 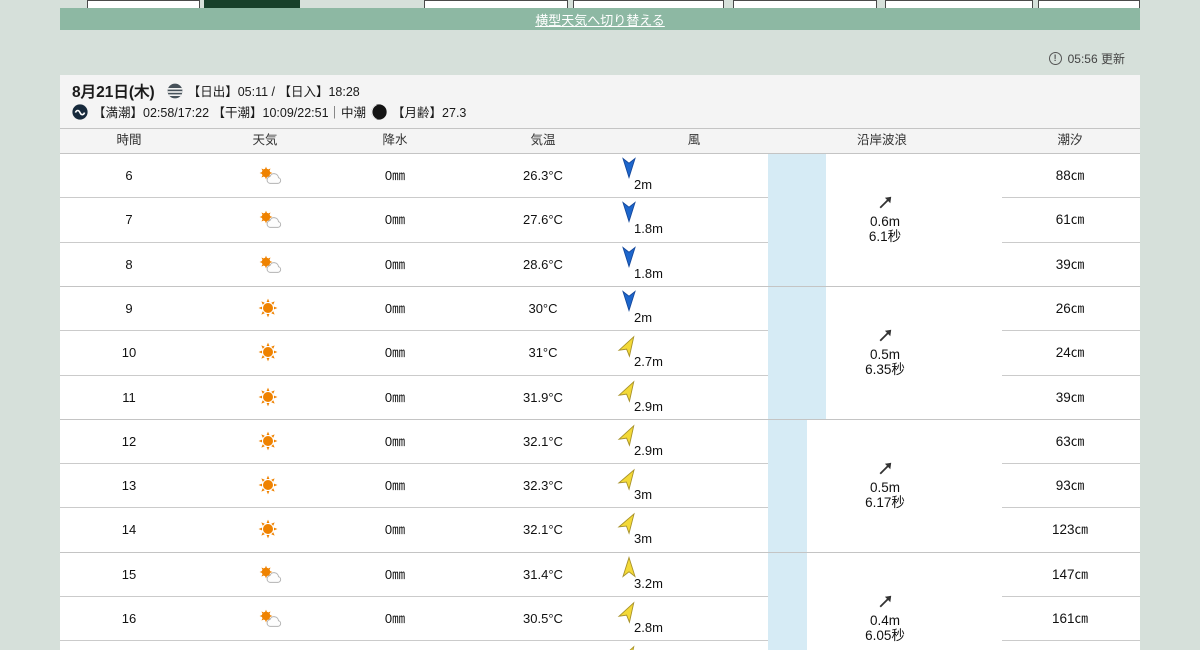 What do you see at coordinates (648, 229) in the screenshot?
I see `wind-speed: 1.8m` at bounding box center [648, 229].